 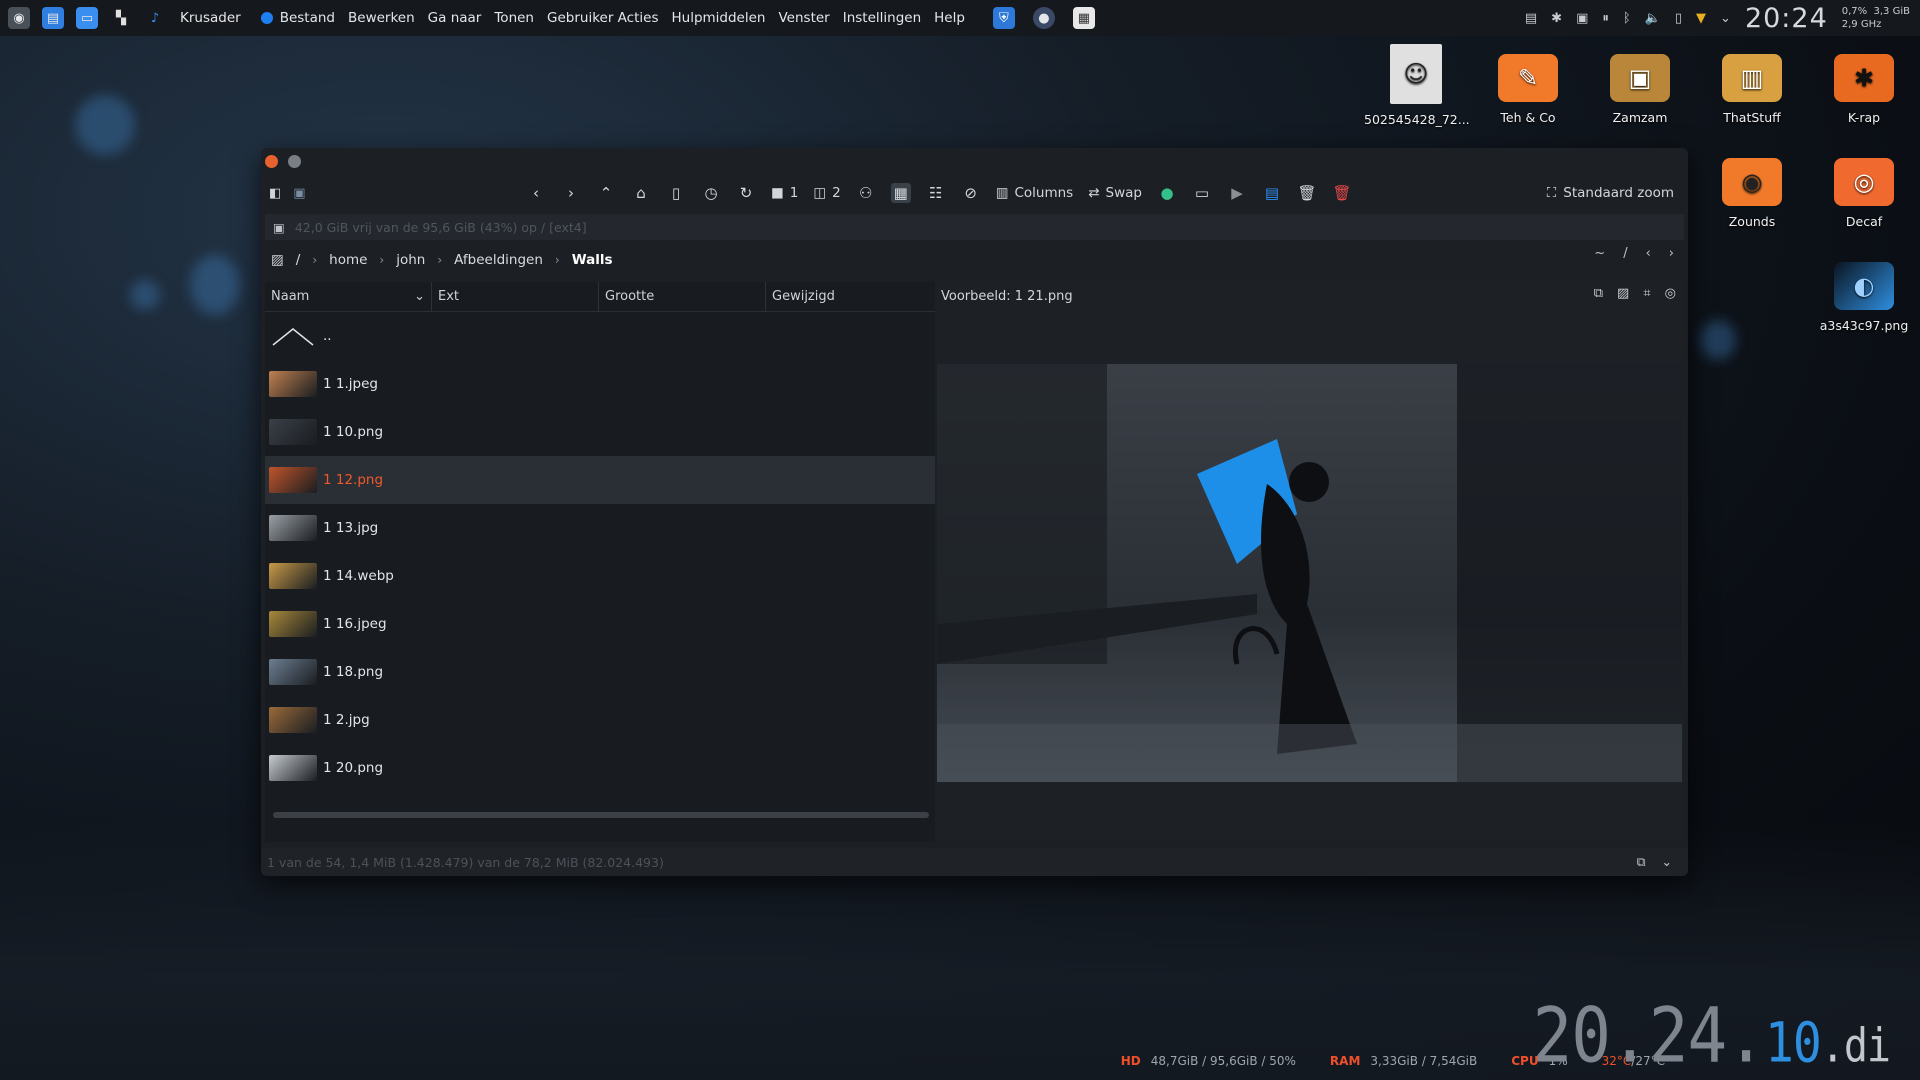 I want to click on crumb-home: home, so click(x=348, y=260).